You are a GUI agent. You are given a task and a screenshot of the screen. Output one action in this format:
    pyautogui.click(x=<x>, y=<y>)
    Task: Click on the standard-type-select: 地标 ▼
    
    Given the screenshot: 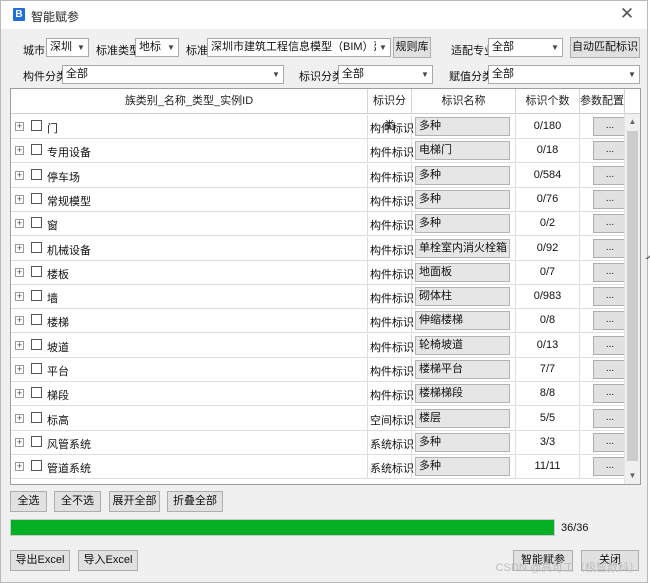 What is the action you would take?
    pyautogui.click(x=157, y=47)
    